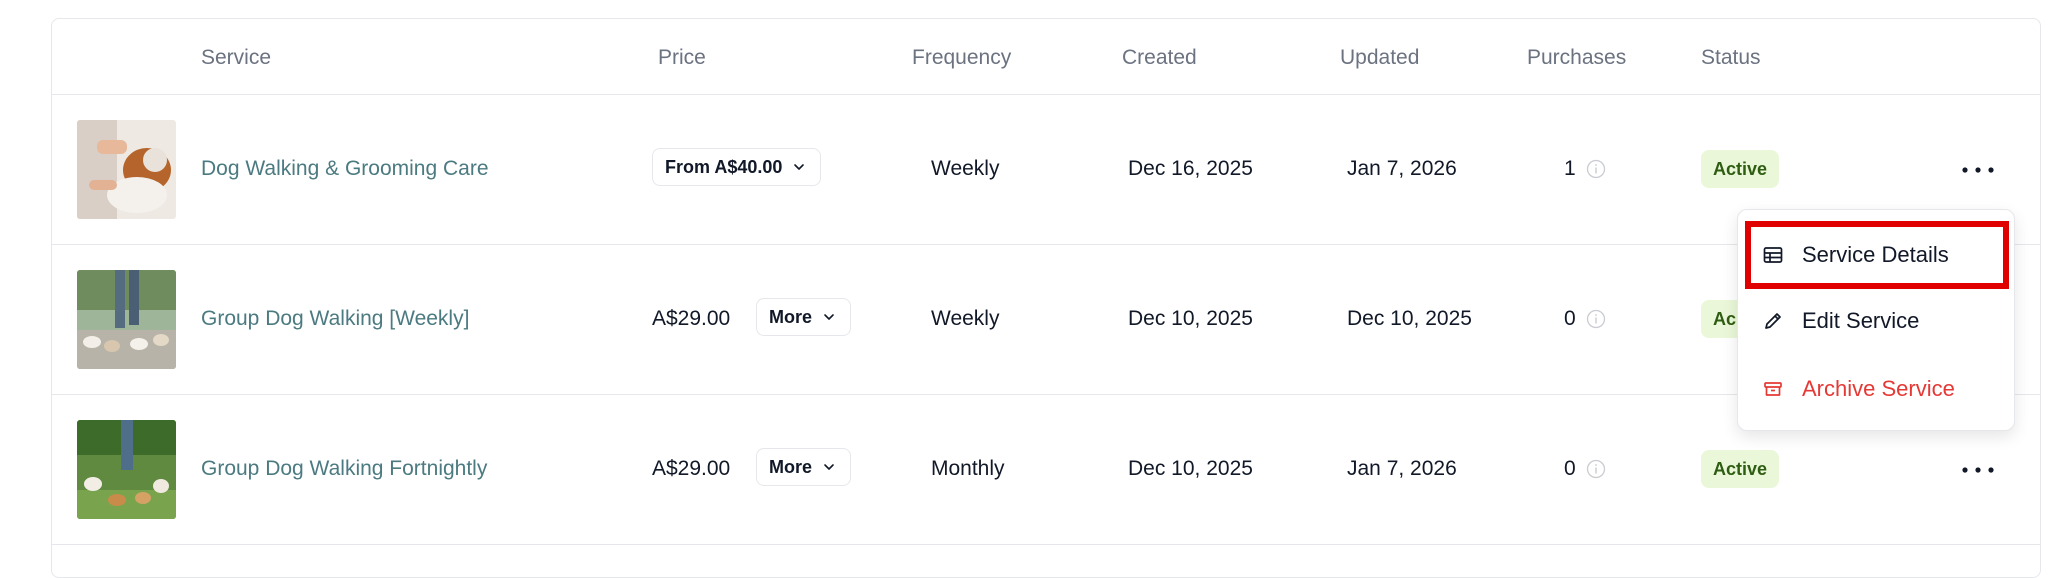 This screenshot has width=2048, height=578. What do you see at coordinates (682, 58) in the screenshot?
I see `column-header-price: Price` at bounding box center [682, 58].